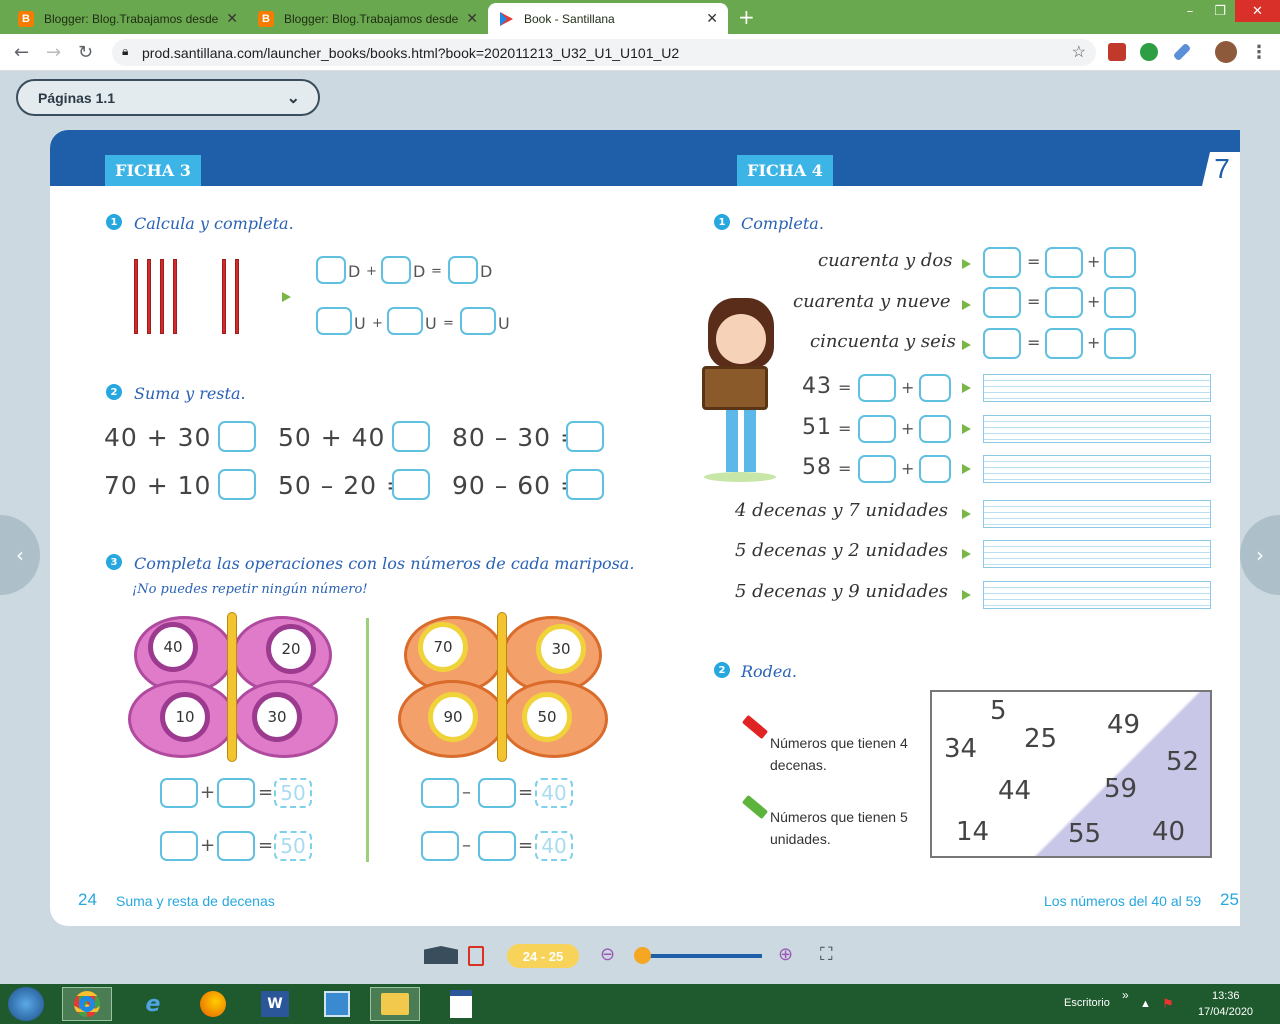 The image size is (1280, 1024). Describe the element at coordinates (972, 832) in the screenshot. I see `board-number: 14` at that location.